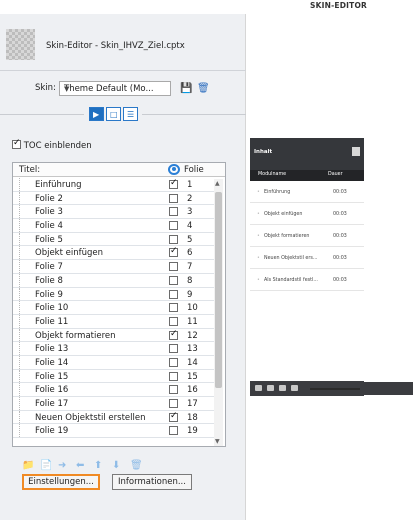  I want to click on column-title: Titel:, so click(30, 170).